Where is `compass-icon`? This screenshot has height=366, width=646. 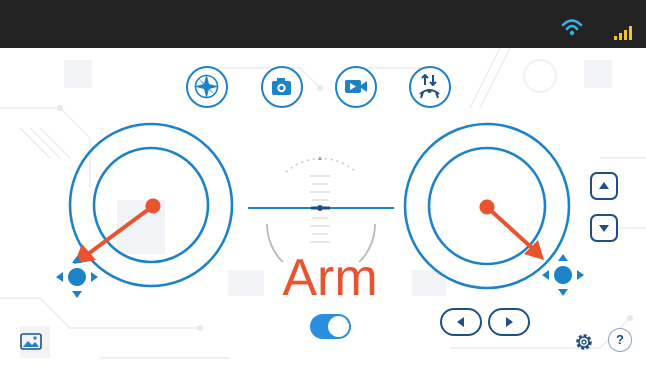
compass-icon is located at coordinates (206, 86).